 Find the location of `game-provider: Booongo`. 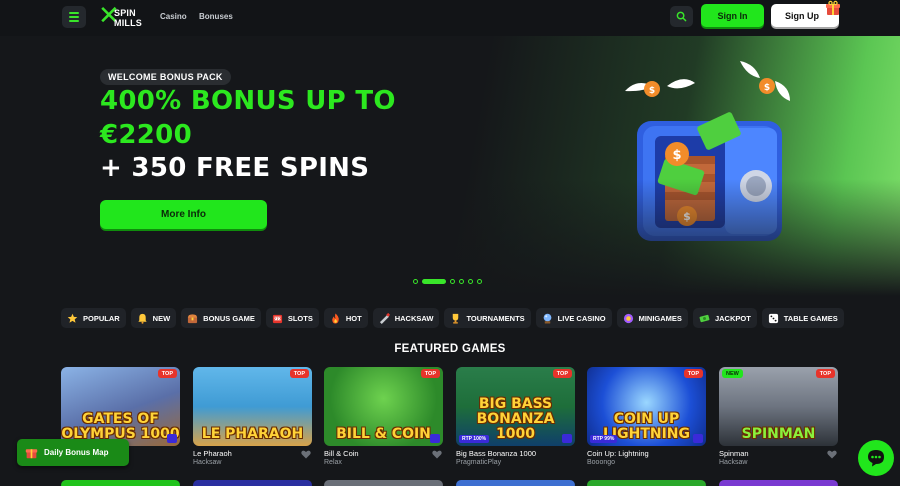

game-provider: Booongo is located at coordinates (601, 462).